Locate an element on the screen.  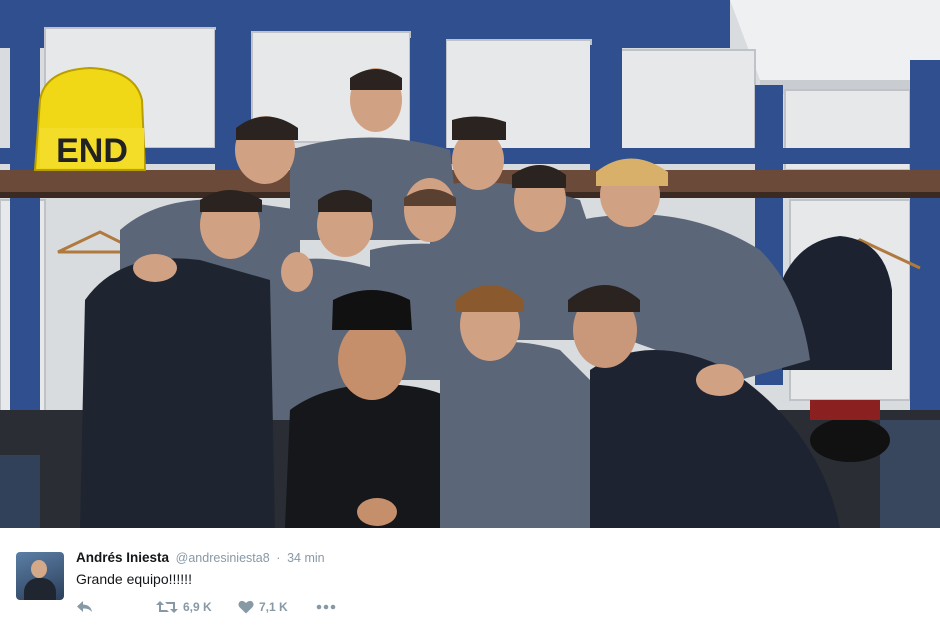
avatar is located at coordinates (40, 576).